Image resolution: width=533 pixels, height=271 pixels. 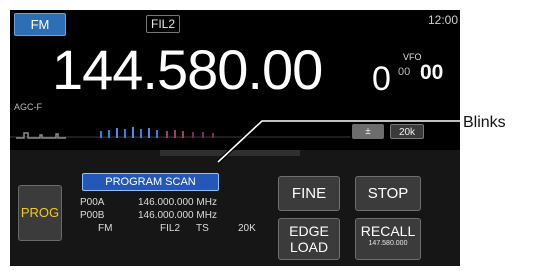 What do you see at coordinates (484, 122) in the screenshot?
I see `callout-label: Blinks` at bounding box center [484, 122].